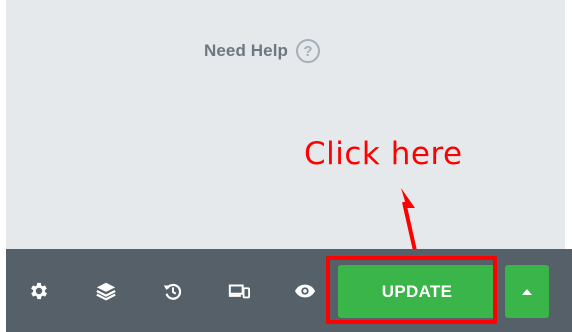  I want to click on need-help-label: Need Help, so click(246, 50).